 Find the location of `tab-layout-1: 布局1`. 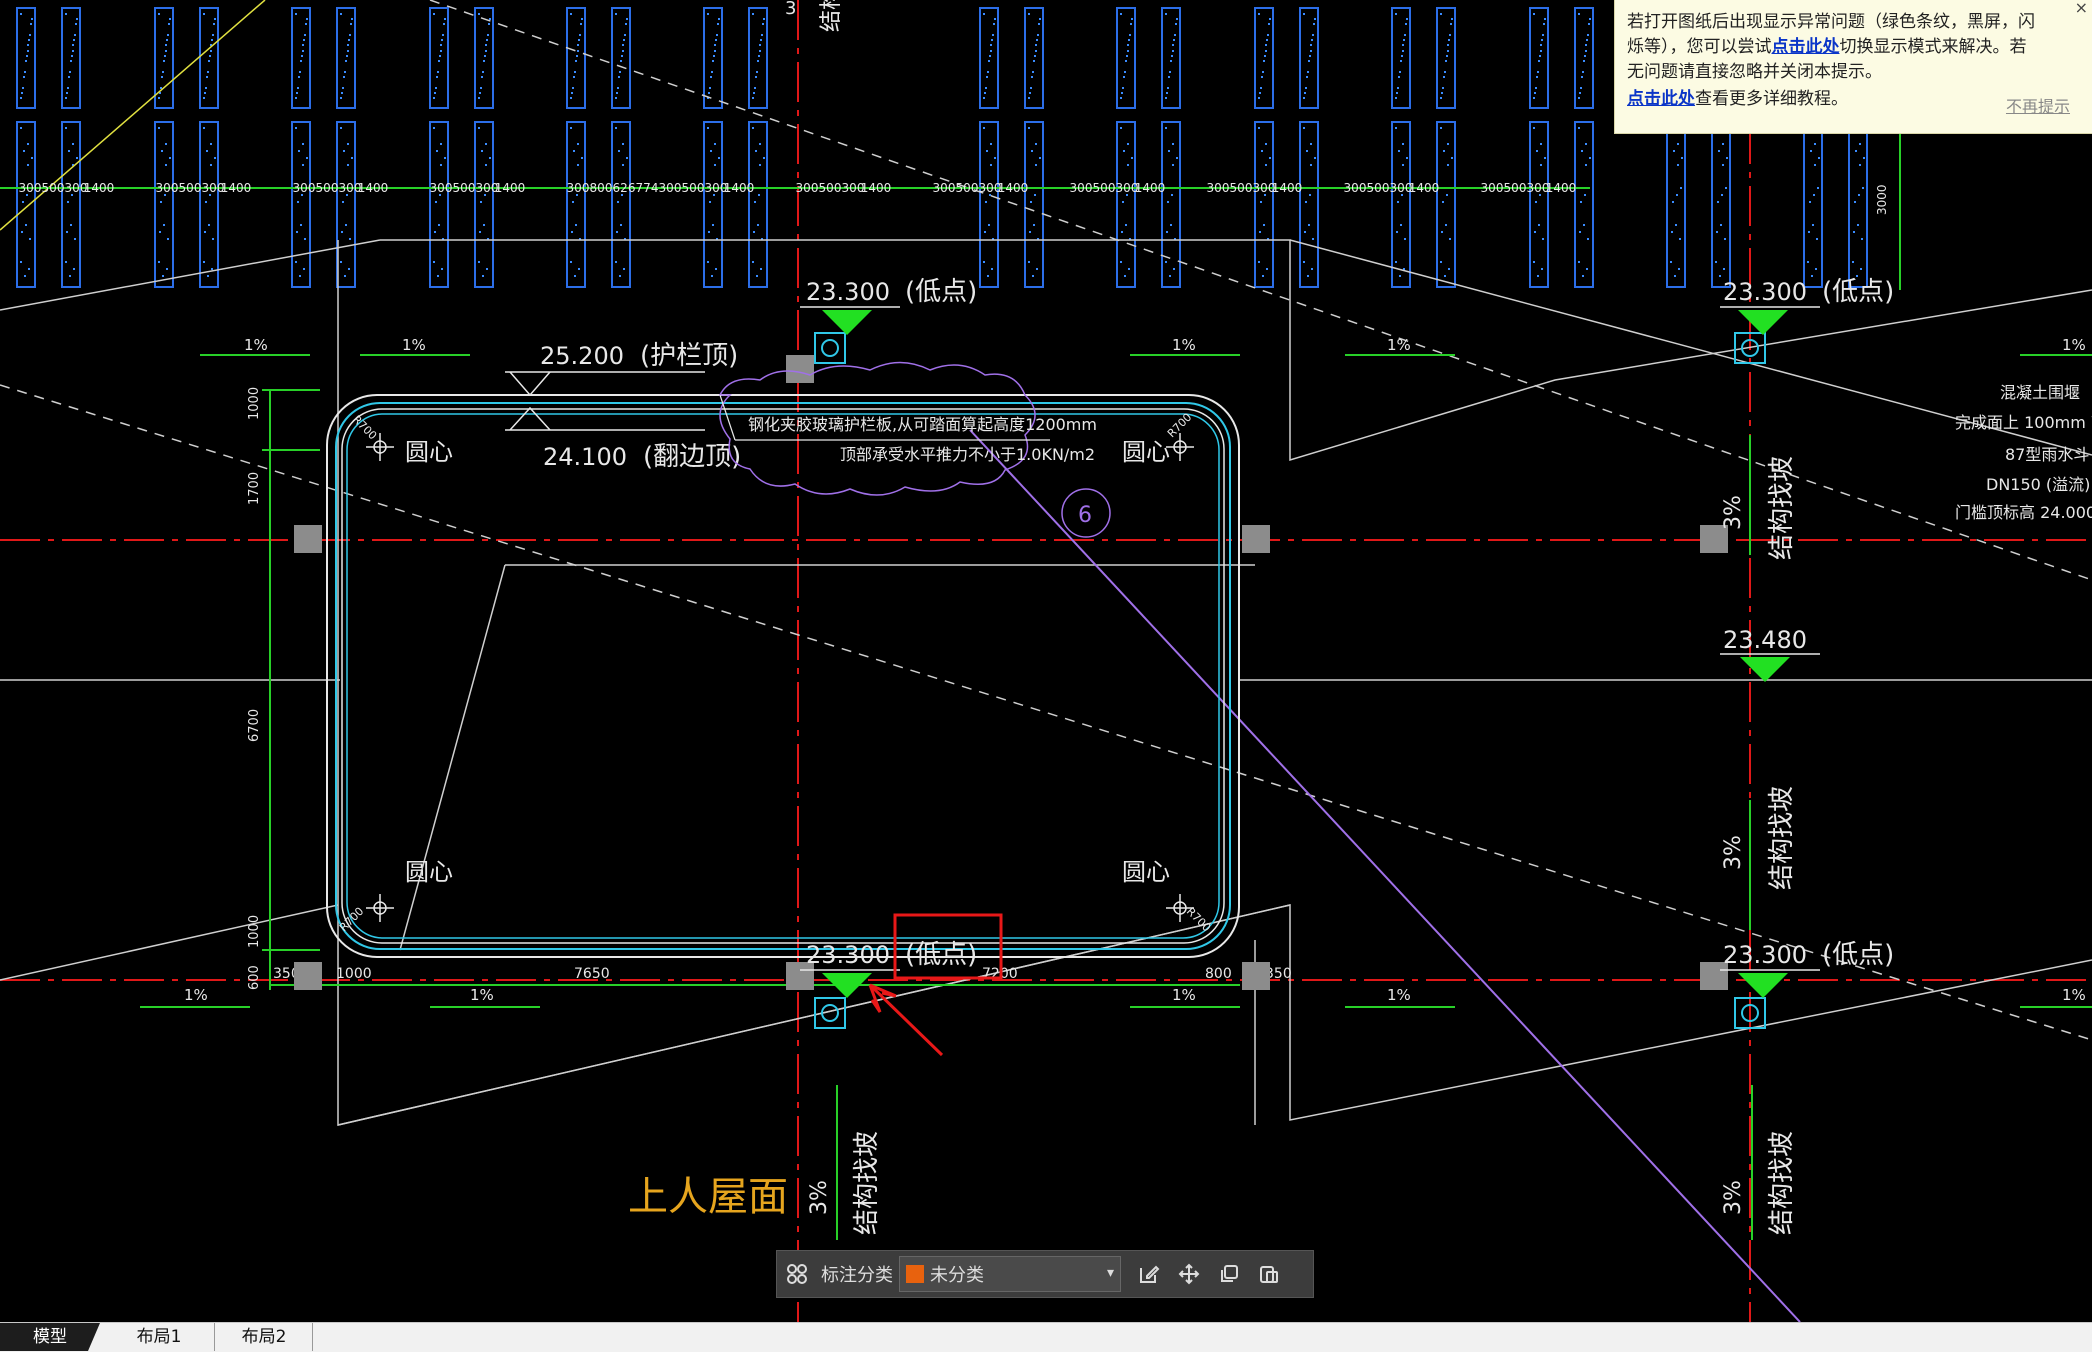

tab-layout-1: 布局1 is located at coordinates (159, 1337).